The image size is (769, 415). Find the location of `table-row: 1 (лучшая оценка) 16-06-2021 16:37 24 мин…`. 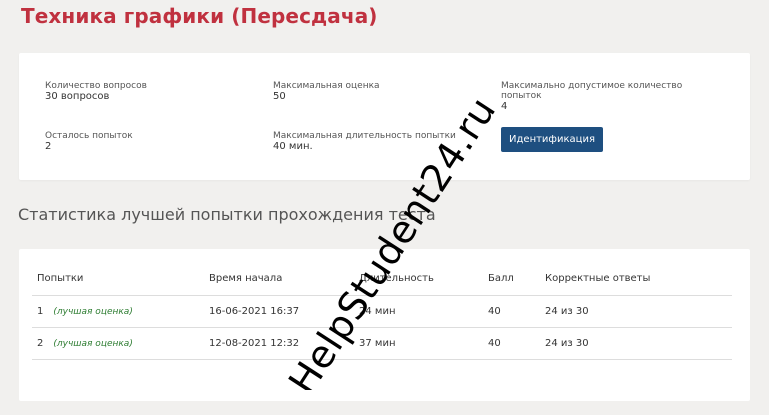

table-row: 1 (лучшая оценка) 16-06-2021 16:37 24 мин… is located at coordinates (382, 311).